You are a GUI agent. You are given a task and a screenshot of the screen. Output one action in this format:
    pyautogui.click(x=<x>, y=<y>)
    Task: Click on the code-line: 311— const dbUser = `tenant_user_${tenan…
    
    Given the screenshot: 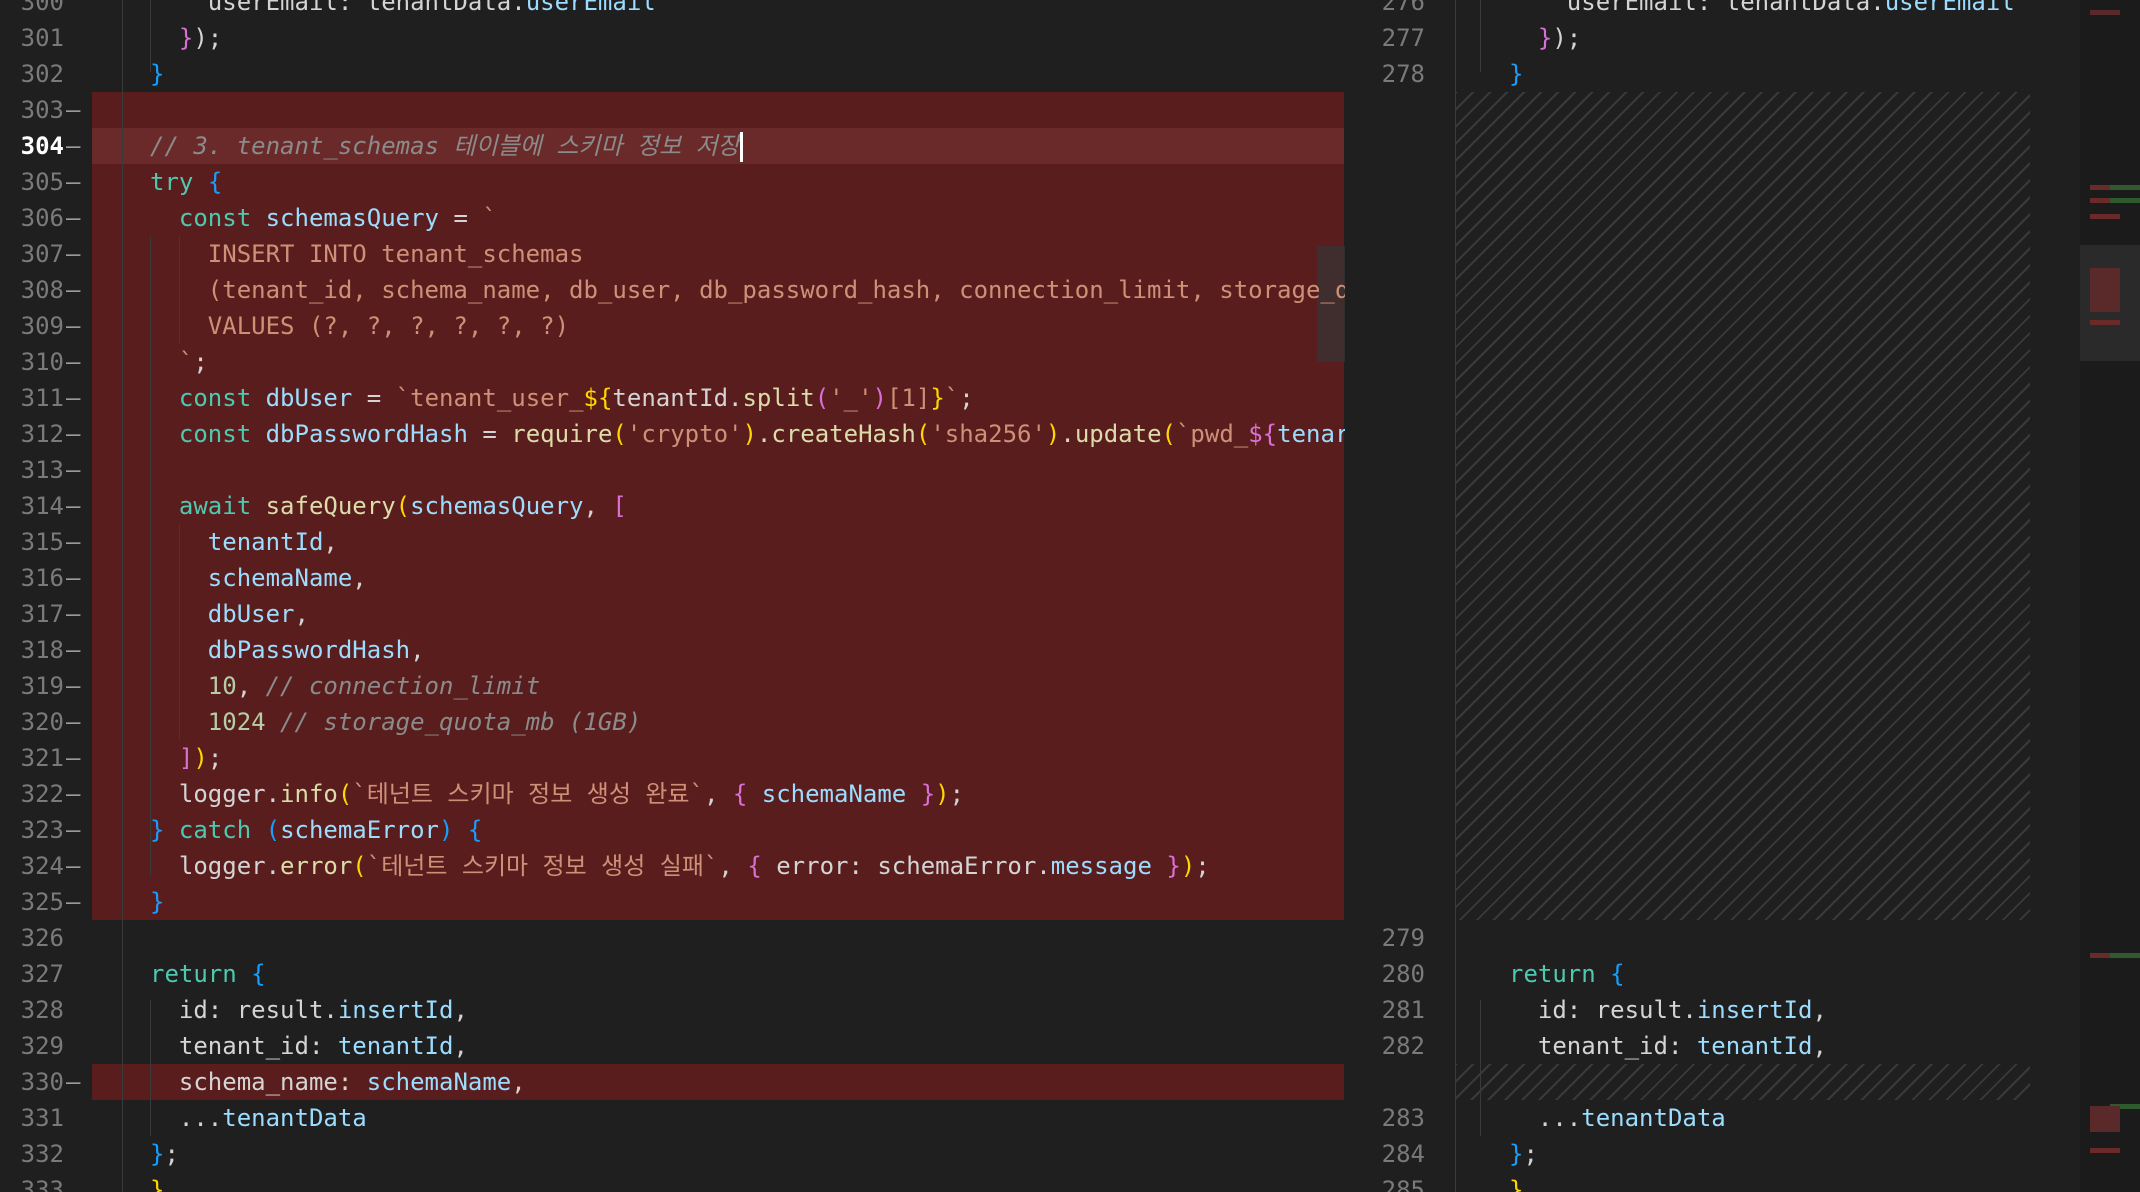 What is the action you would take?
    pyautogui.click(x=672, y=398)
    